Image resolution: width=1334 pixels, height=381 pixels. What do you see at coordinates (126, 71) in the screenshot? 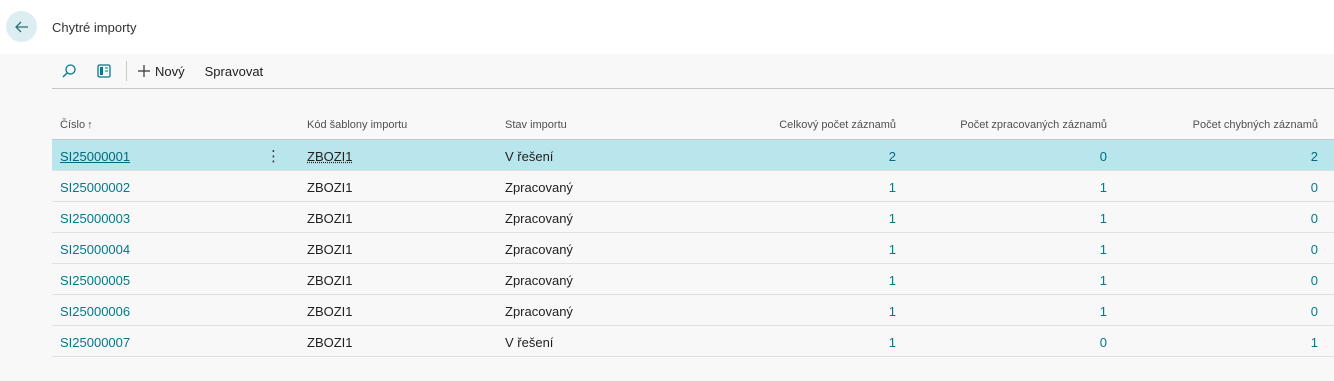
I see `toolbar-divider` at bounding box center [126, 71].